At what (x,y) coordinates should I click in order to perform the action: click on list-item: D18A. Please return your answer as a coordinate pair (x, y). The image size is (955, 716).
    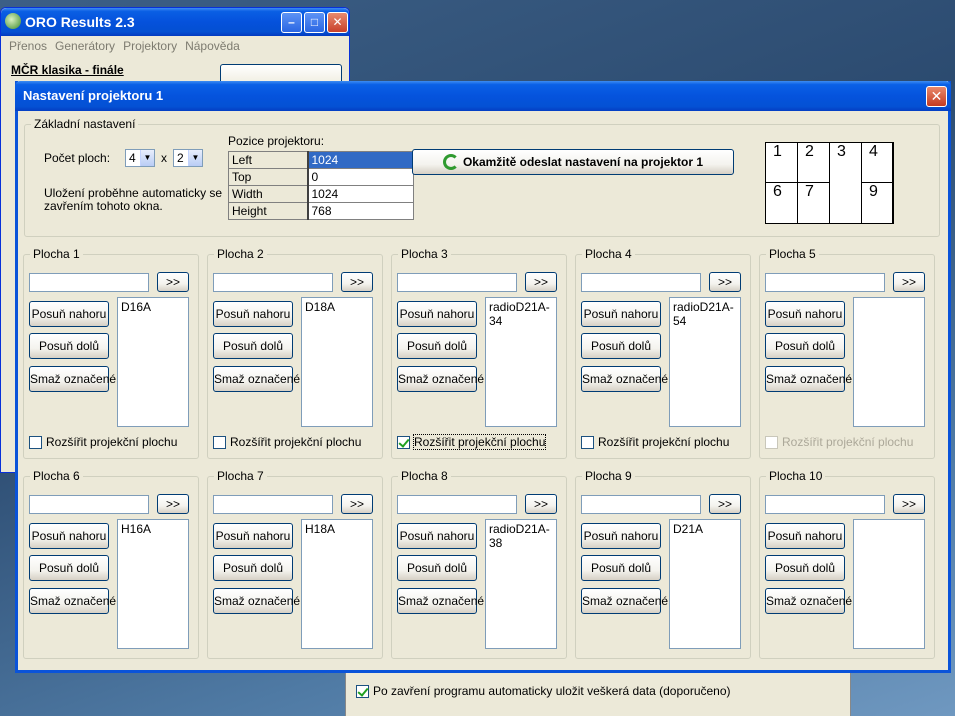
    Looking at the image, I should click on (337, 307).